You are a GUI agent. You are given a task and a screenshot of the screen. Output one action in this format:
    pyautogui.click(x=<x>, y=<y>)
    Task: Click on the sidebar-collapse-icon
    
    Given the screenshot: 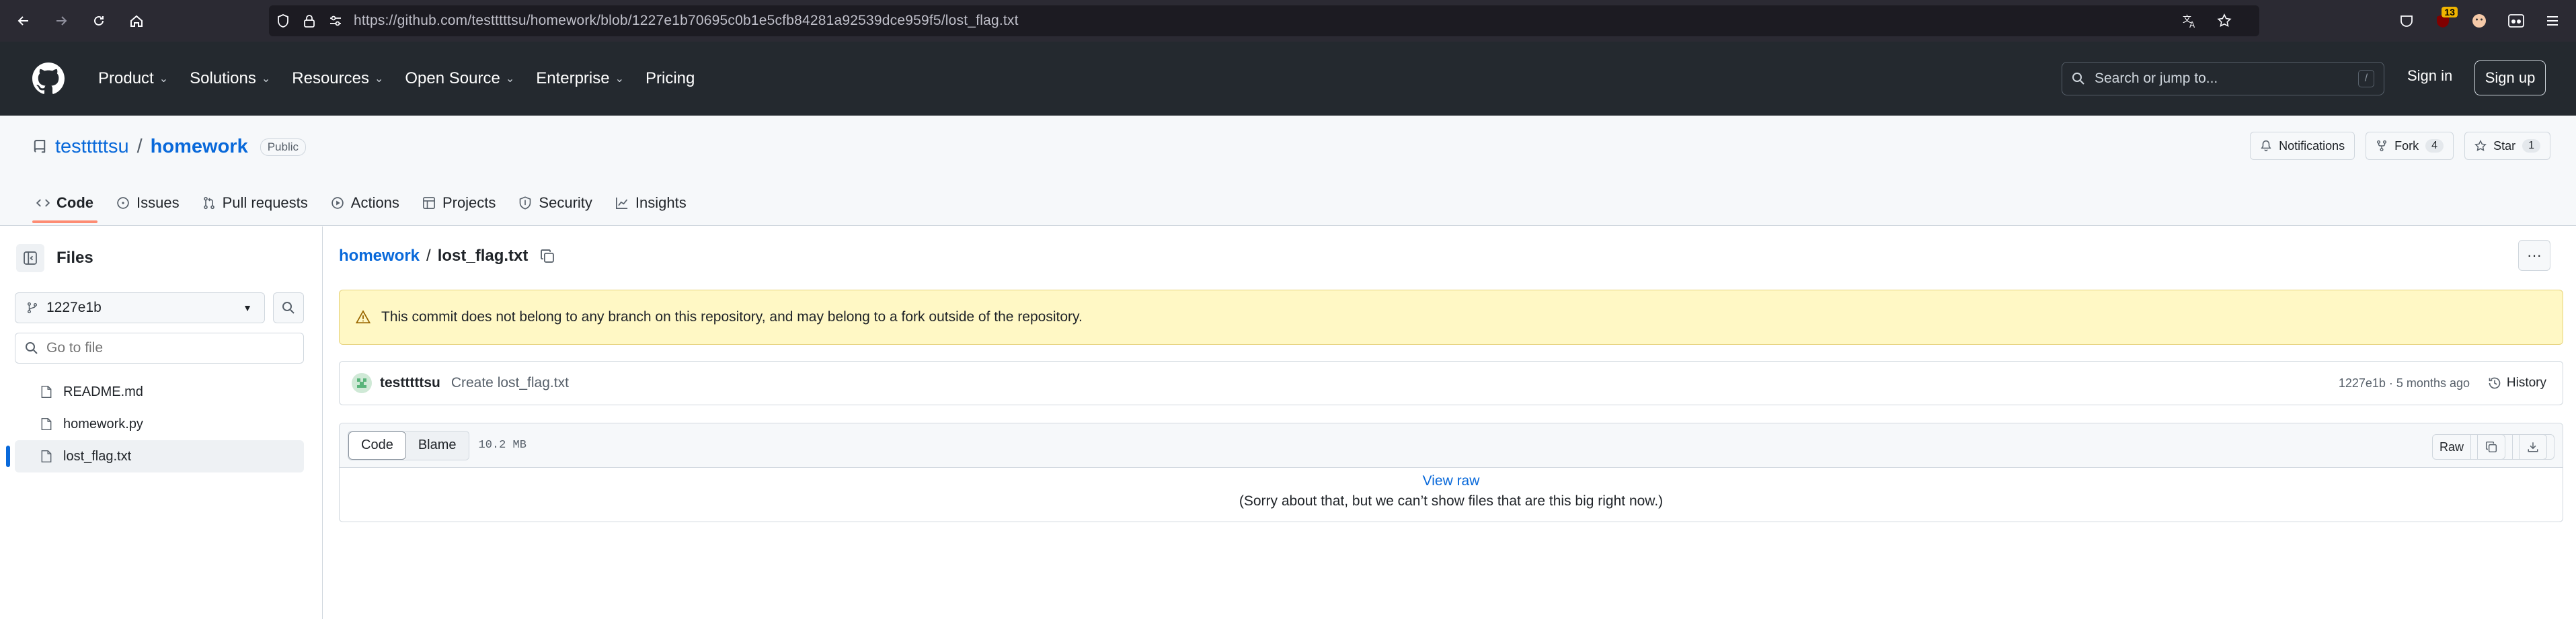 What is the action you would take?
    pyautogui.click(x=30, y=258)
    